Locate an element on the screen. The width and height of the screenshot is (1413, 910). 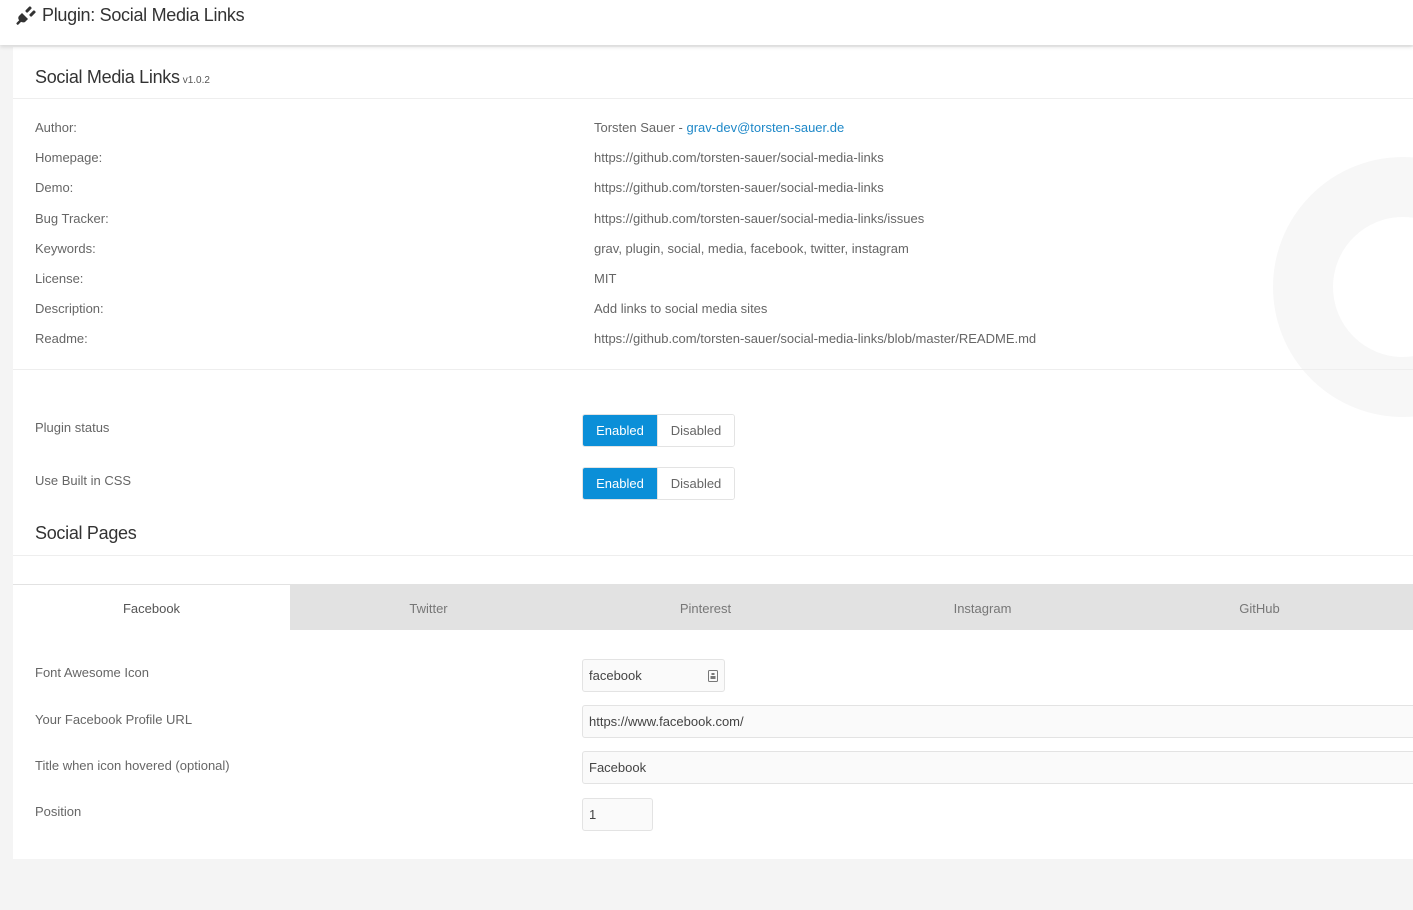
plugin-name: Social Media Links is located at coordinates (107, 77).